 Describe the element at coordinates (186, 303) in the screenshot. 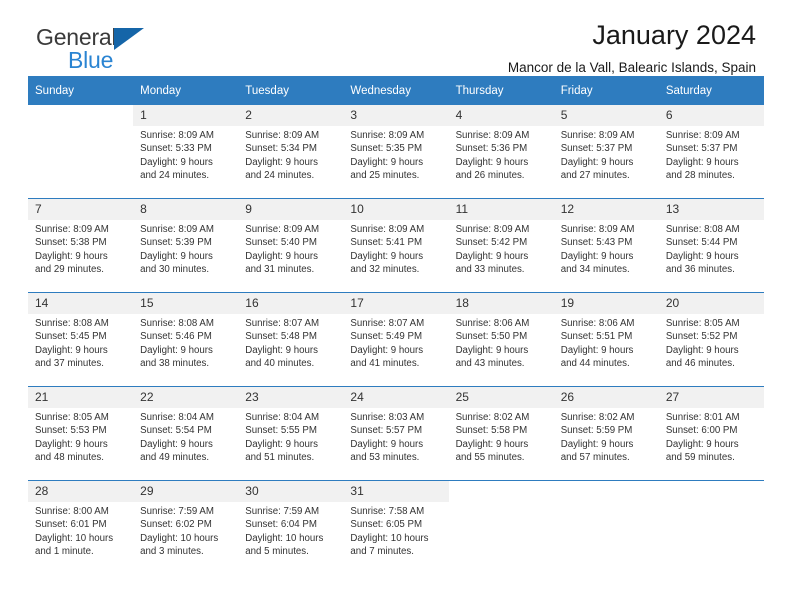

I see `day-number: 15` at that location.